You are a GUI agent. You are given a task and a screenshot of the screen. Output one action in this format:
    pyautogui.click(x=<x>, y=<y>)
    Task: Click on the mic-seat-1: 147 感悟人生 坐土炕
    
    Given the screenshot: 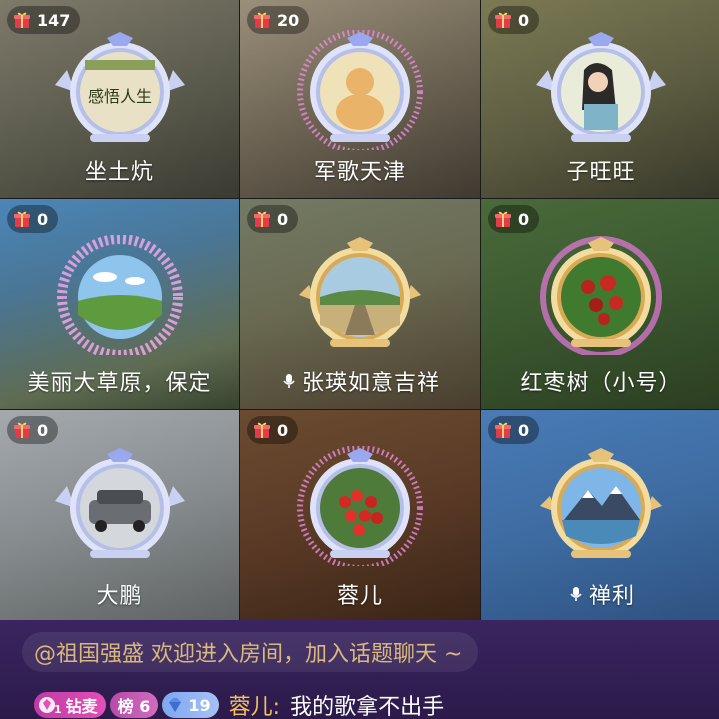 What is the action you would take?
    pyautogui.click(x=119, y=99)
    